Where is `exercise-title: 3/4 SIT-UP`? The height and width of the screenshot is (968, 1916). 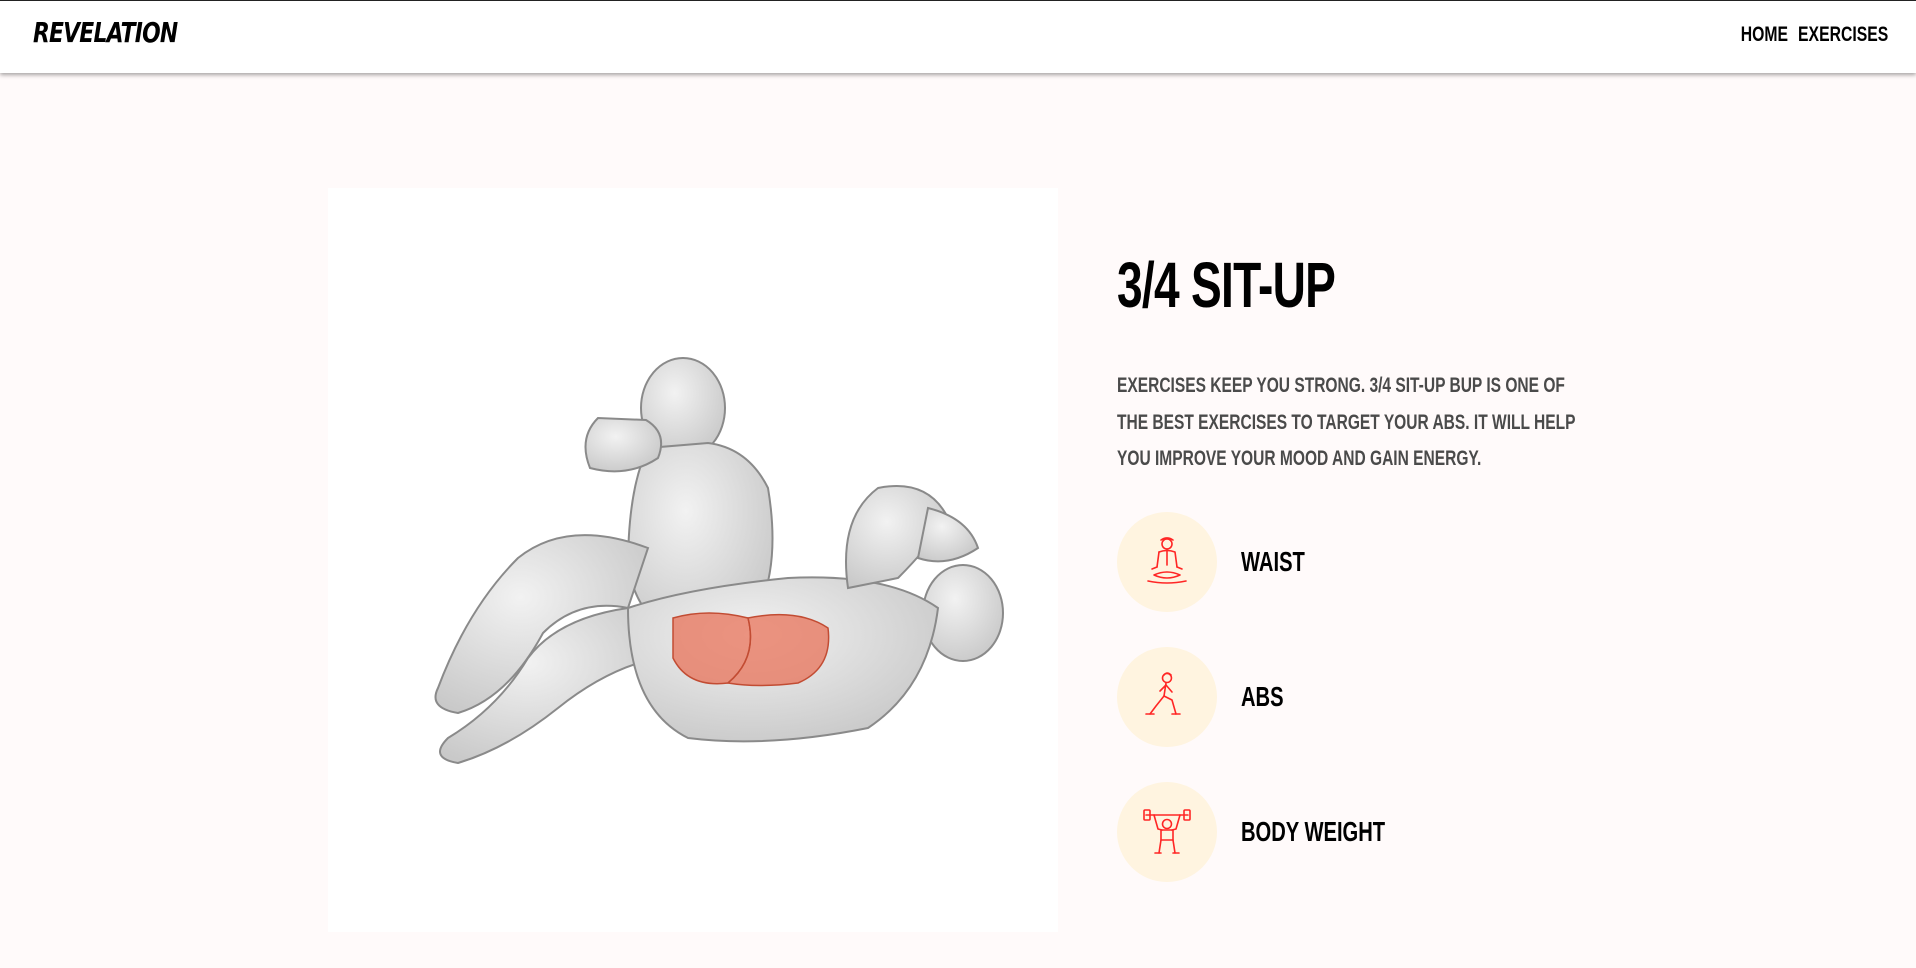 exercise-title: 3/4 SIT-UP is located at coordinates (1226, 285).